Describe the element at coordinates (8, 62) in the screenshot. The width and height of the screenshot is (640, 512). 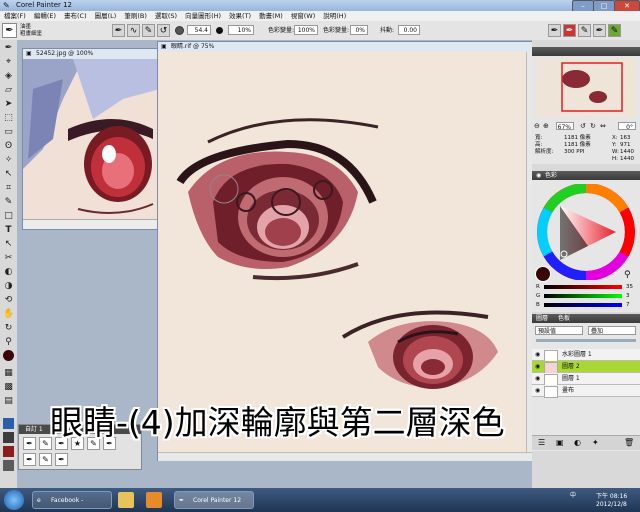
I see `eyedropper-icon: ⌖` at that location.